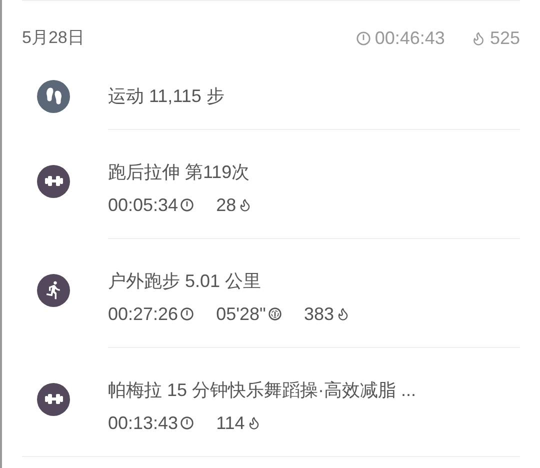 The image size is (540, 468). What do you see at coordinates (409, 38) in the screenshot?
I see `total-duration: 00:46:43` at bounding box center [409, 38].